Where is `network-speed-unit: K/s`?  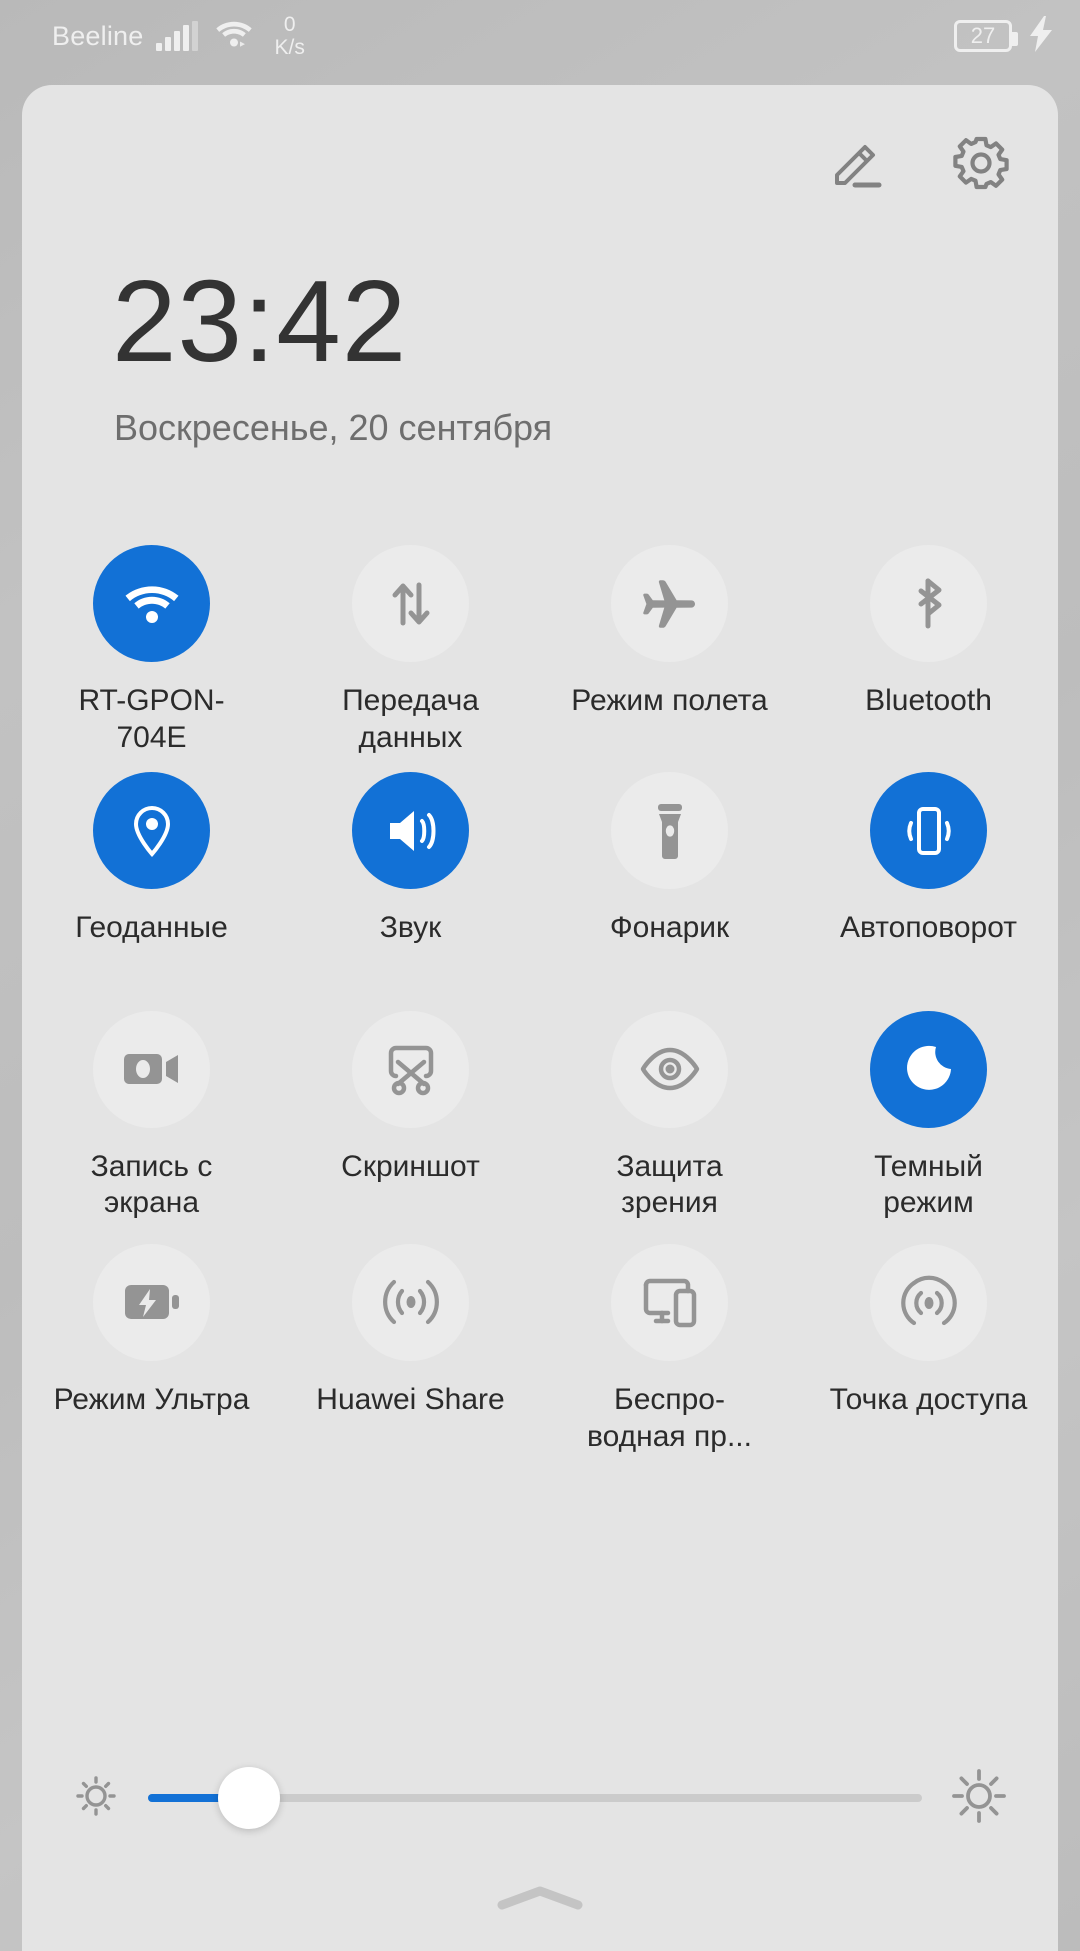 network-speed-unit: K/s is located at coordinates (289, 47).